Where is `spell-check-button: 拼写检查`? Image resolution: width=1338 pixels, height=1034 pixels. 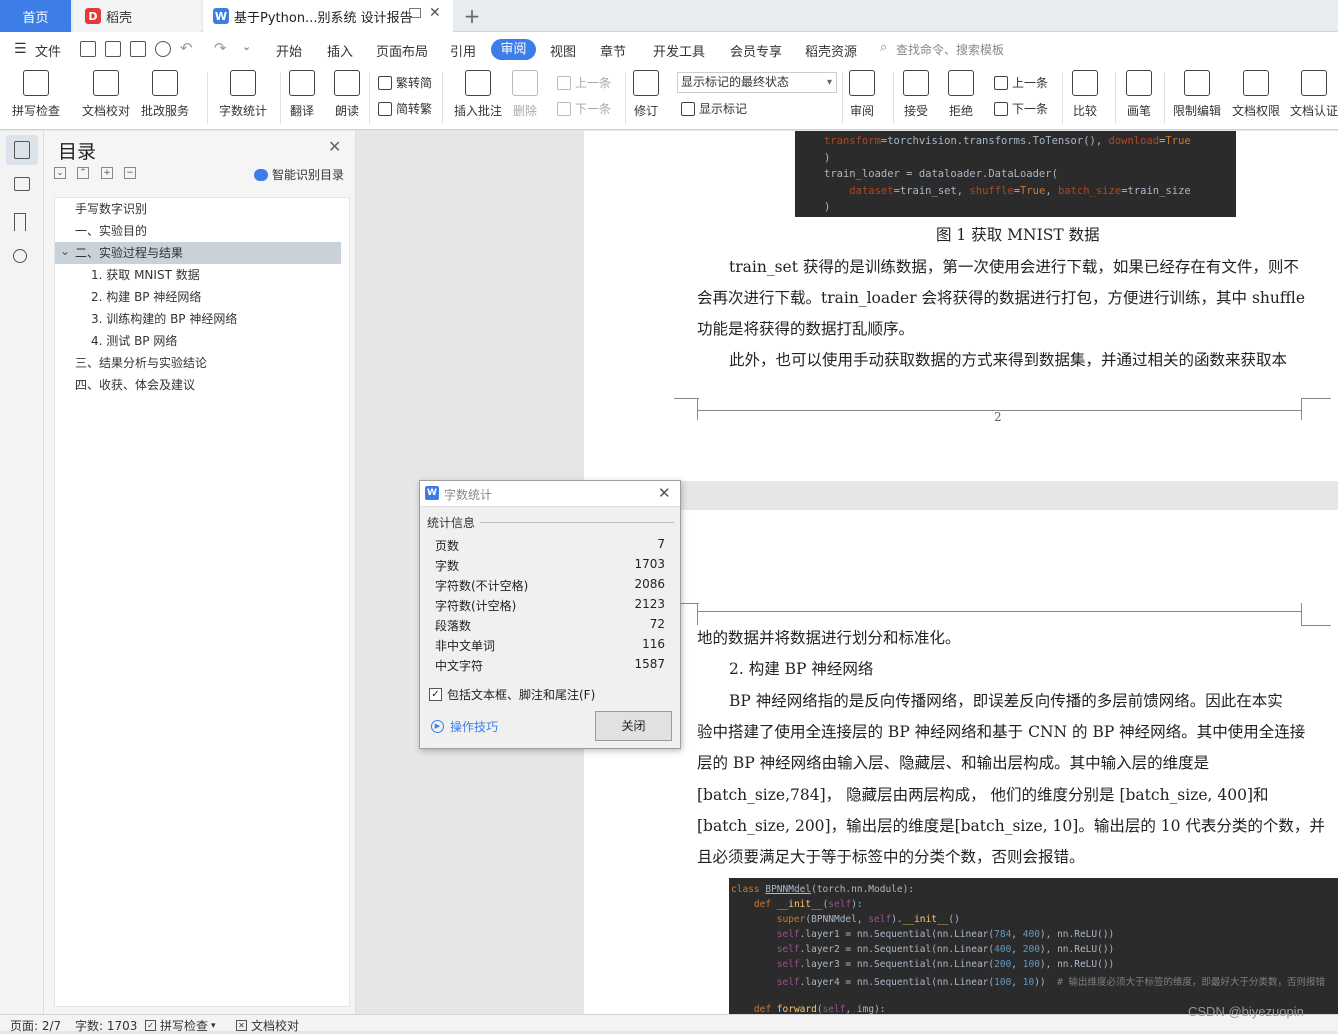
spell-check-button: 拼写检查 is located at coordinates (36, 94).